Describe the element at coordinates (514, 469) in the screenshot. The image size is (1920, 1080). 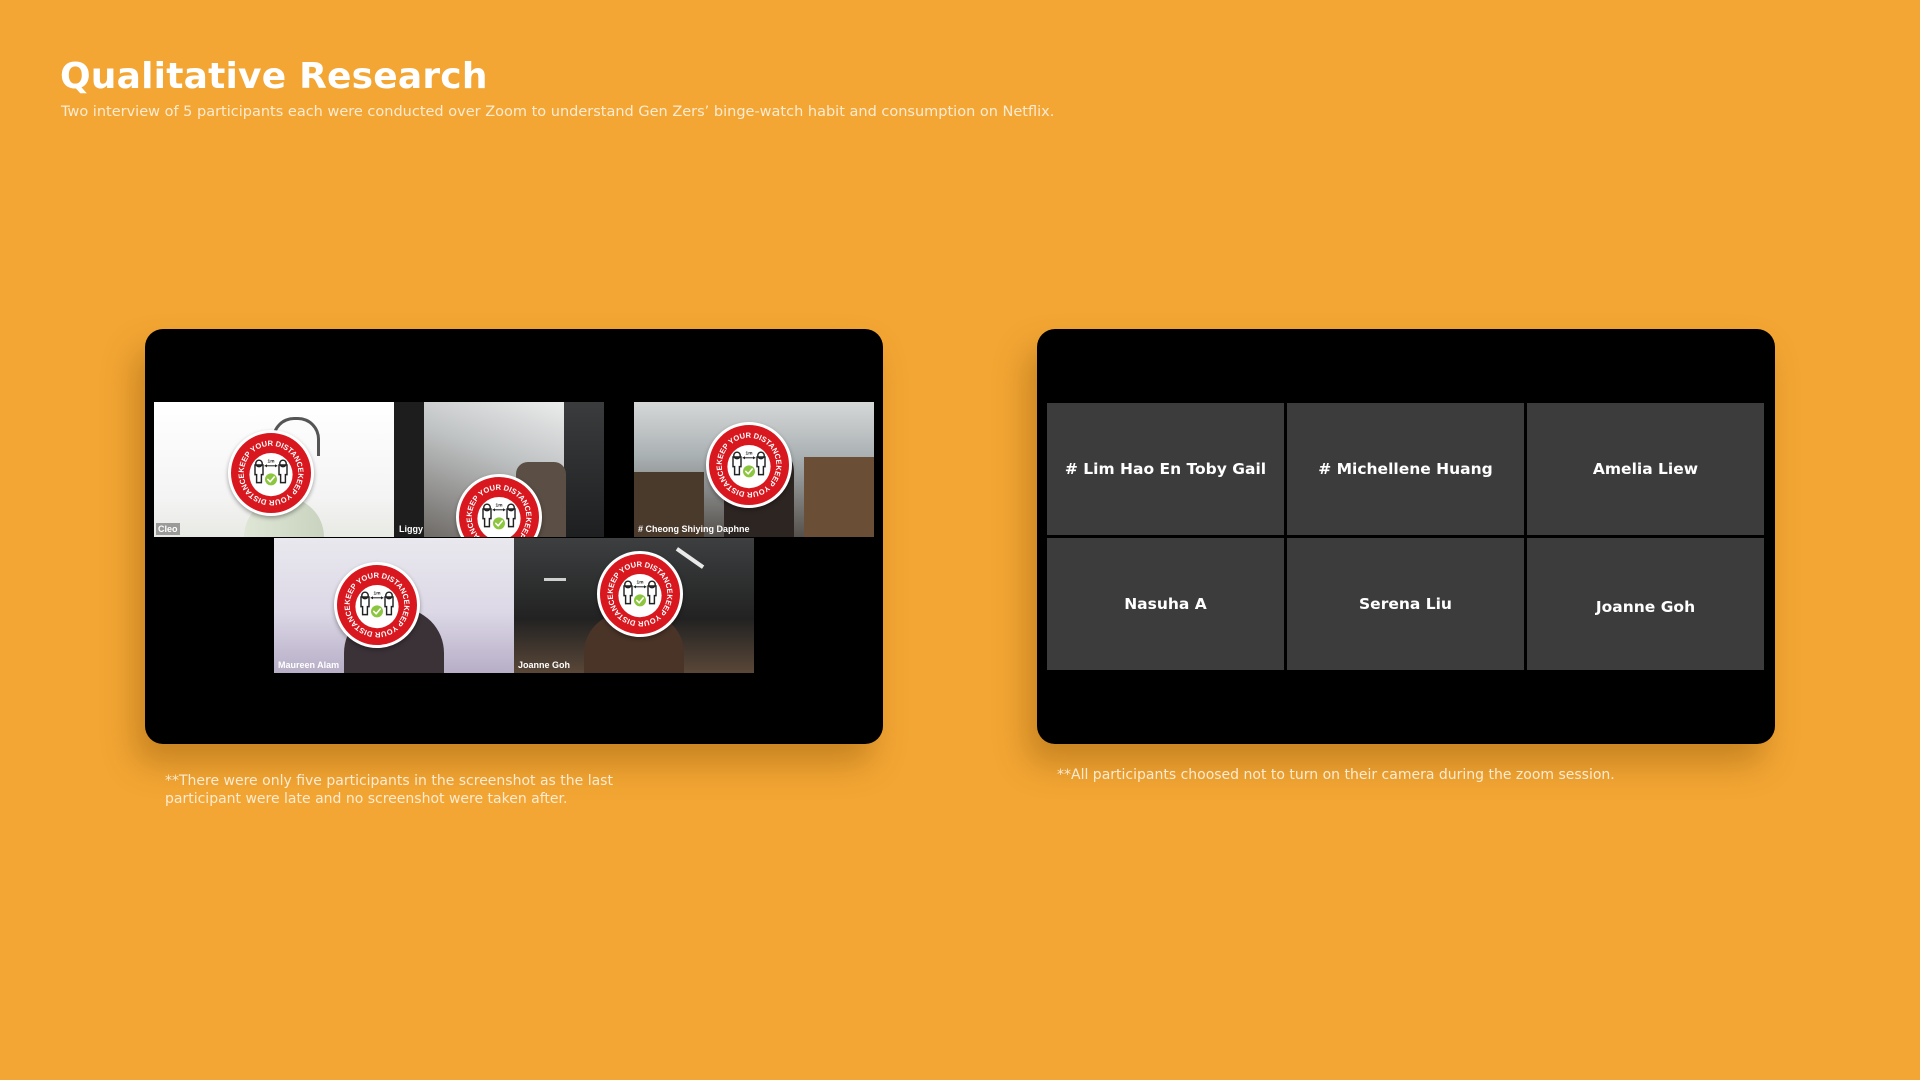
I see `video-tile-liggy: KEEP YOUR DISTANCE KEEP YOUR DISTANCE 1m` at that location.